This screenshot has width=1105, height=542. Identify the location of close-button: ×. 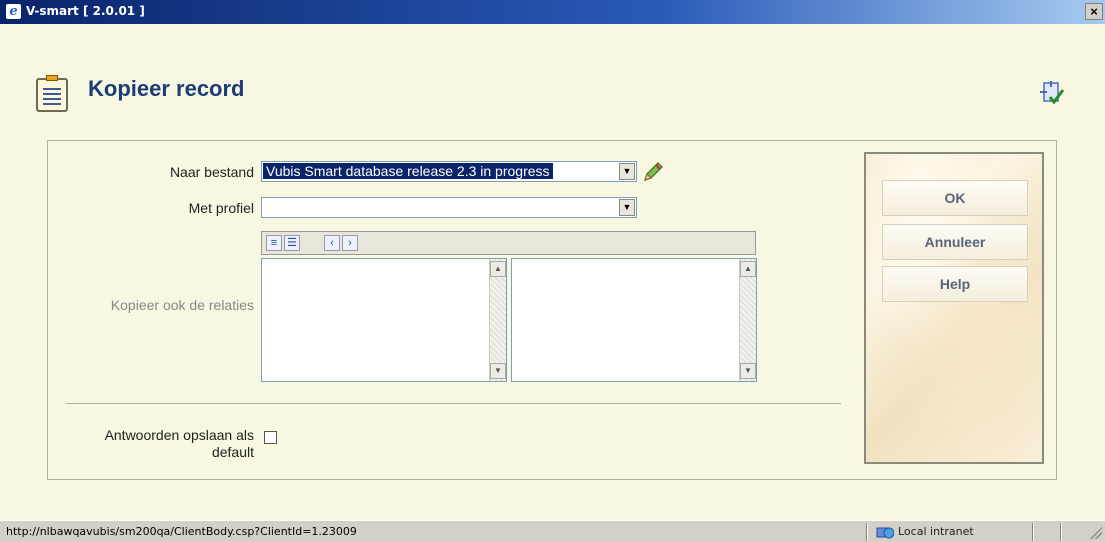
(1094, 11).